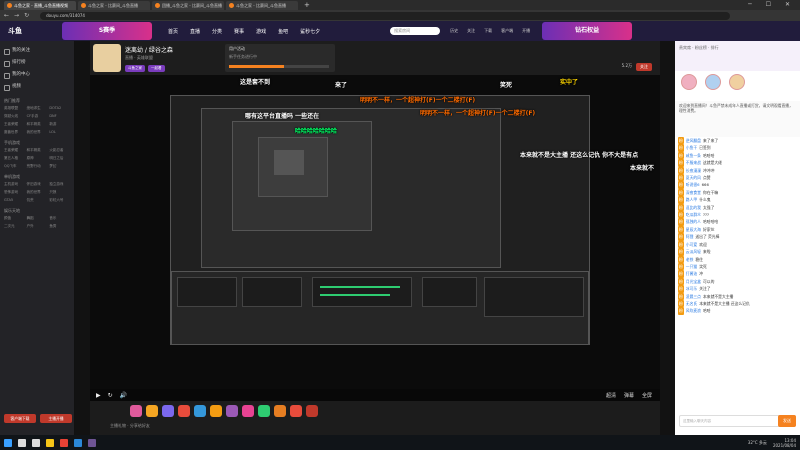  Describe the element at coordinates (693, 140) in the screenshot. I see `chat-nickname: 逆风翻盘` at that location.